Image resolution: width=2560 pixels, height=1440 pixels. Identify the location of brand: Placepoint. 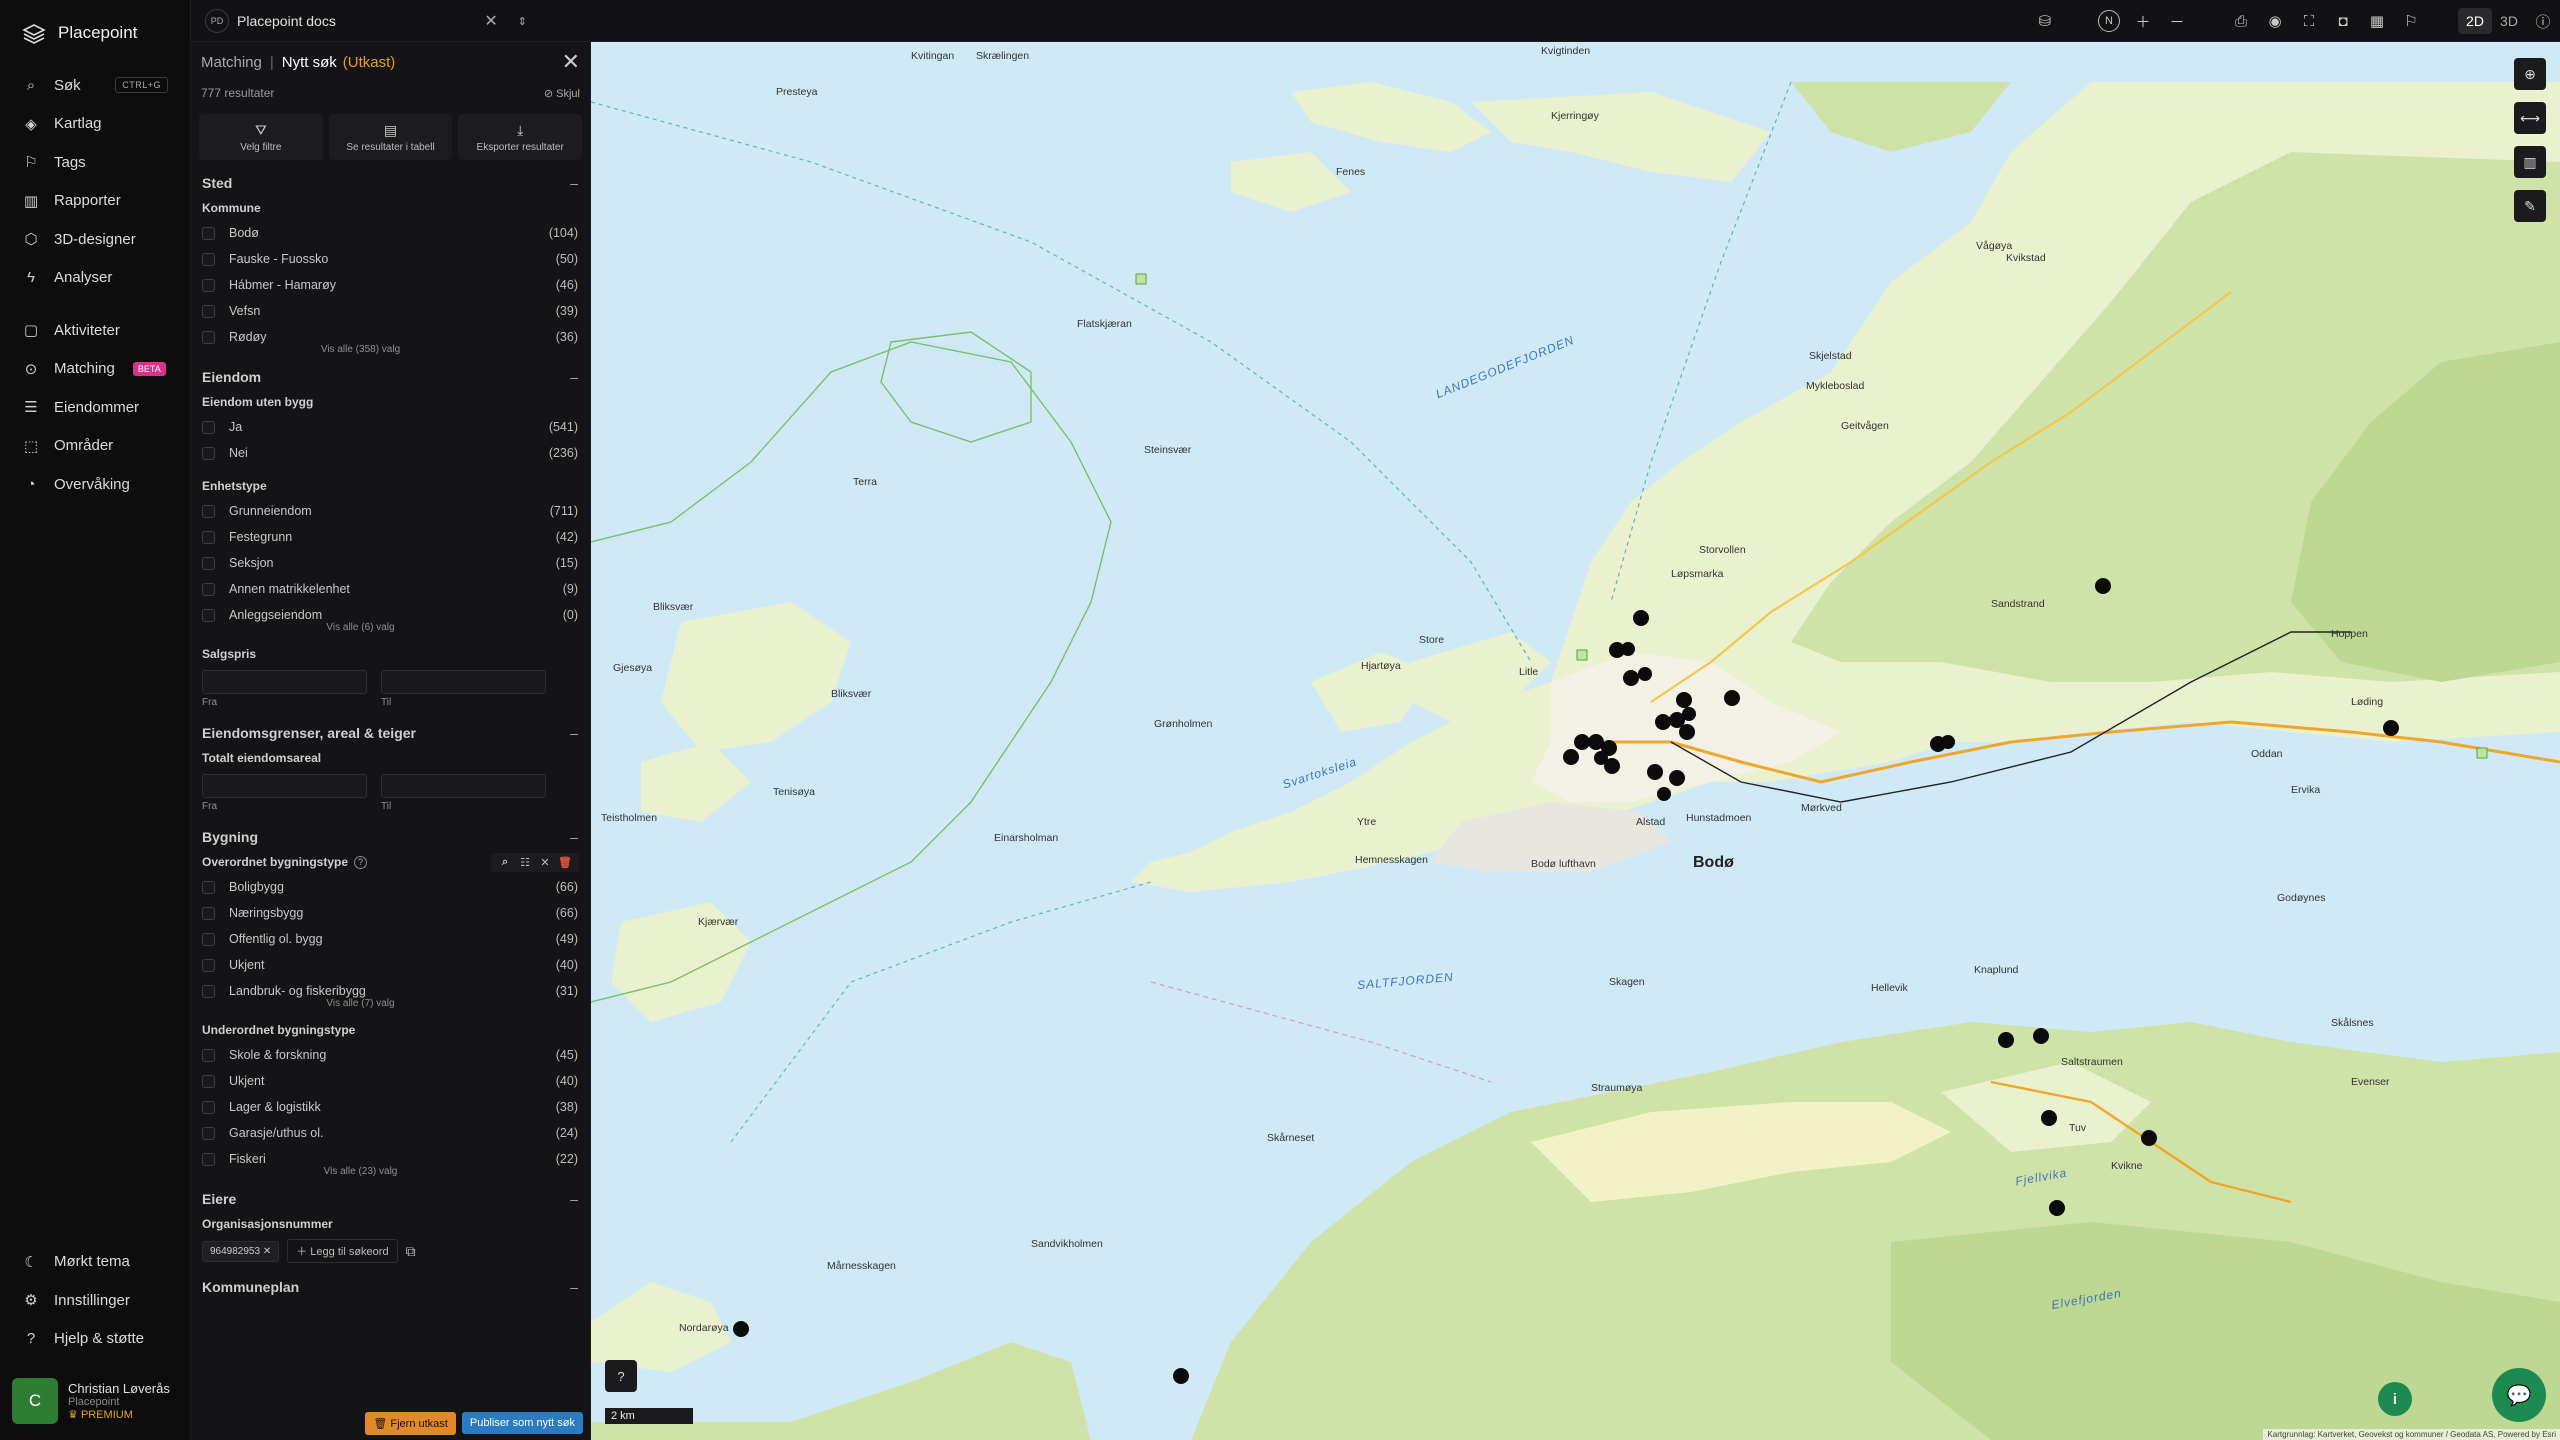
(95, 33).